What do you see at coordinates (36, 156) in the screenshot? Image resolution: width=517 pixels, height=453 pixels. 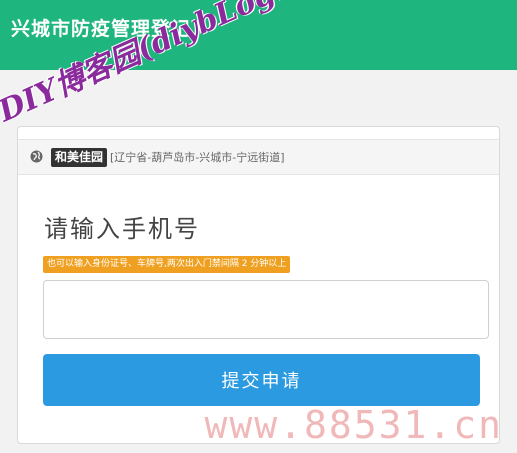 I see `globe-icon` at bounding box center [36, 156].